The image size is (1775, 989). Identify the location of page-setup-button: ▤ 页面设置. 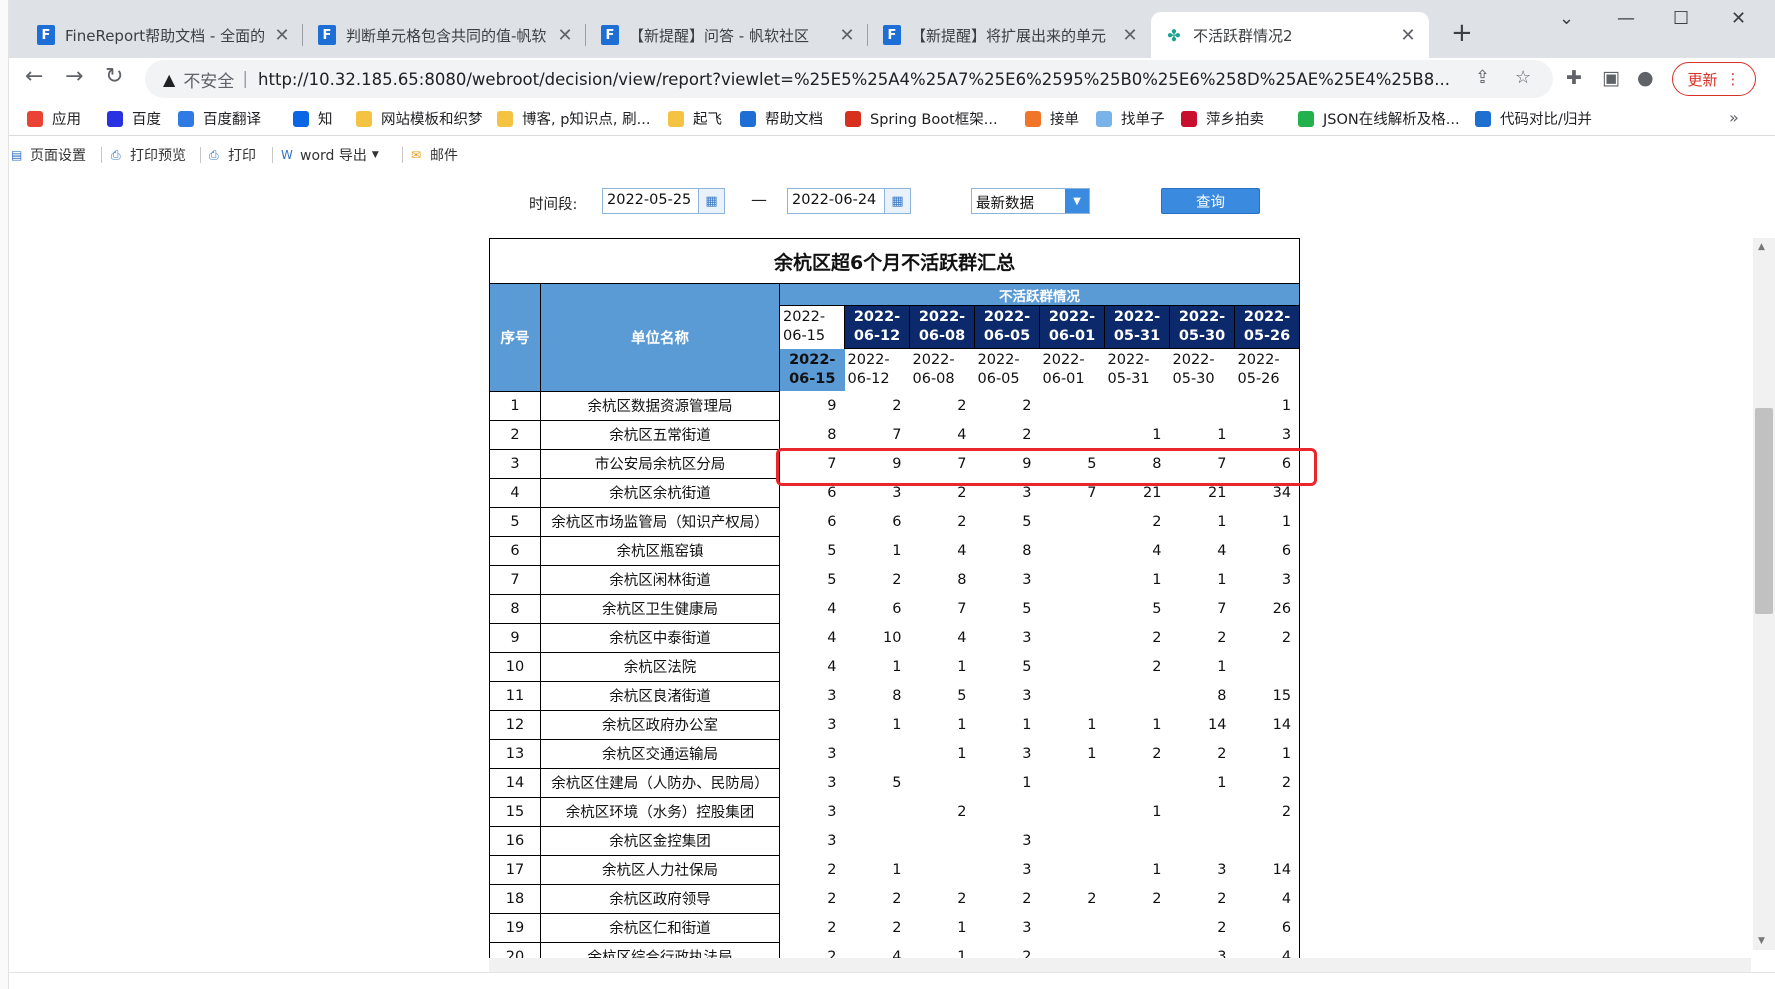
(48, 155).